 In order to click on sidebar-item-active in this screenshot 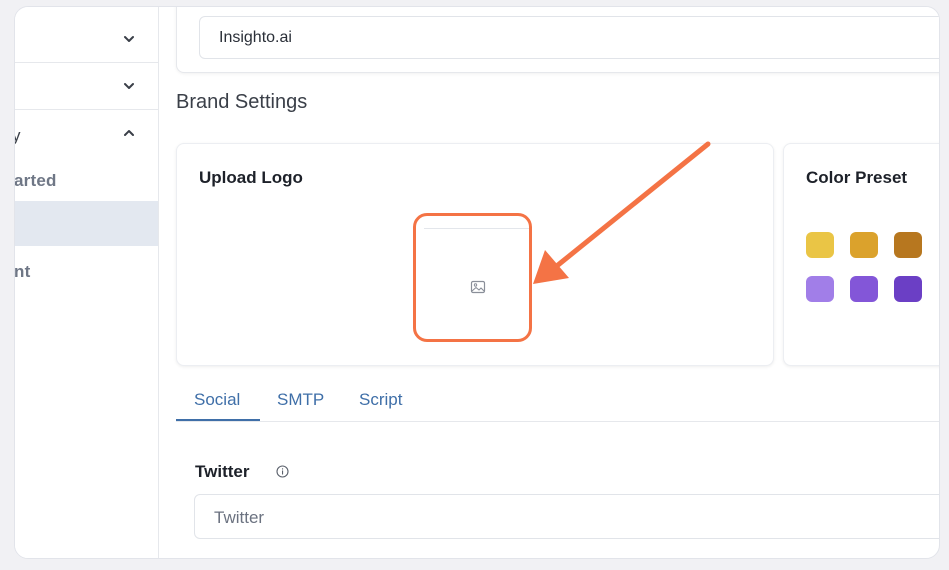, I will do `click(86, 223)`.